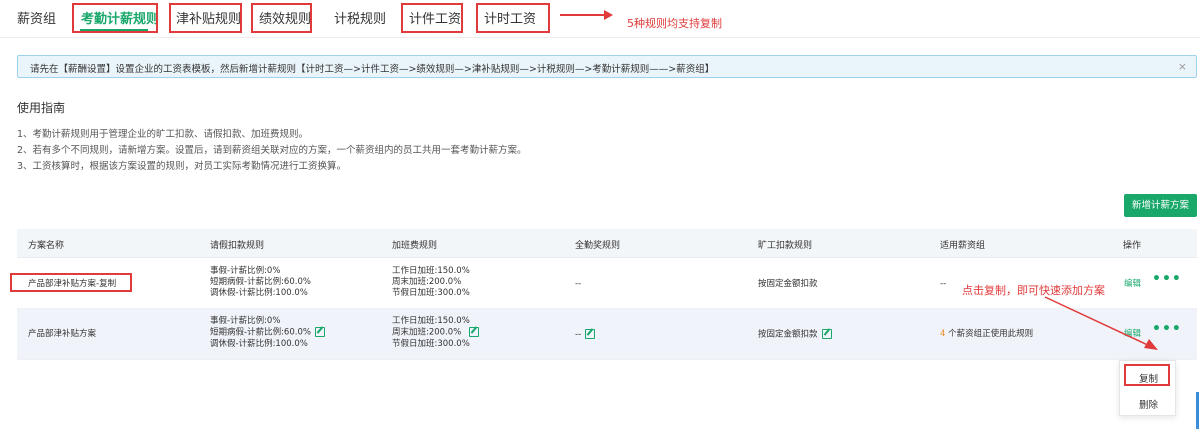  What do you see at coordinates (1167, 279) in the screenshot?
I see `more-icon: •••` at bounding box center [1167, 279].